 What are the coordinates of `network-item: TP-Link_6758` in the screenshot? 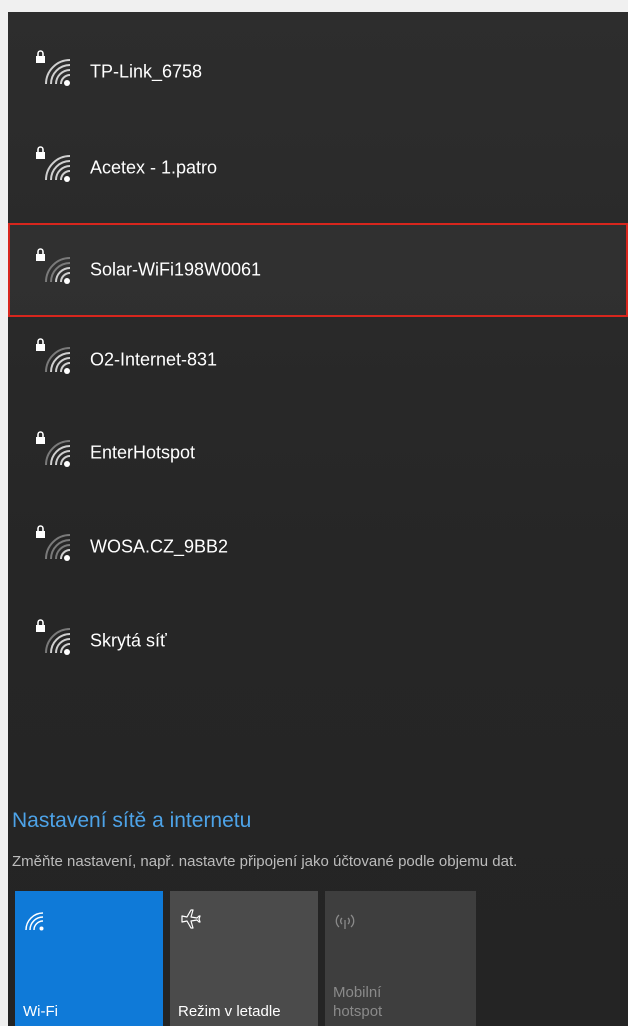 It's located at (318, 72).